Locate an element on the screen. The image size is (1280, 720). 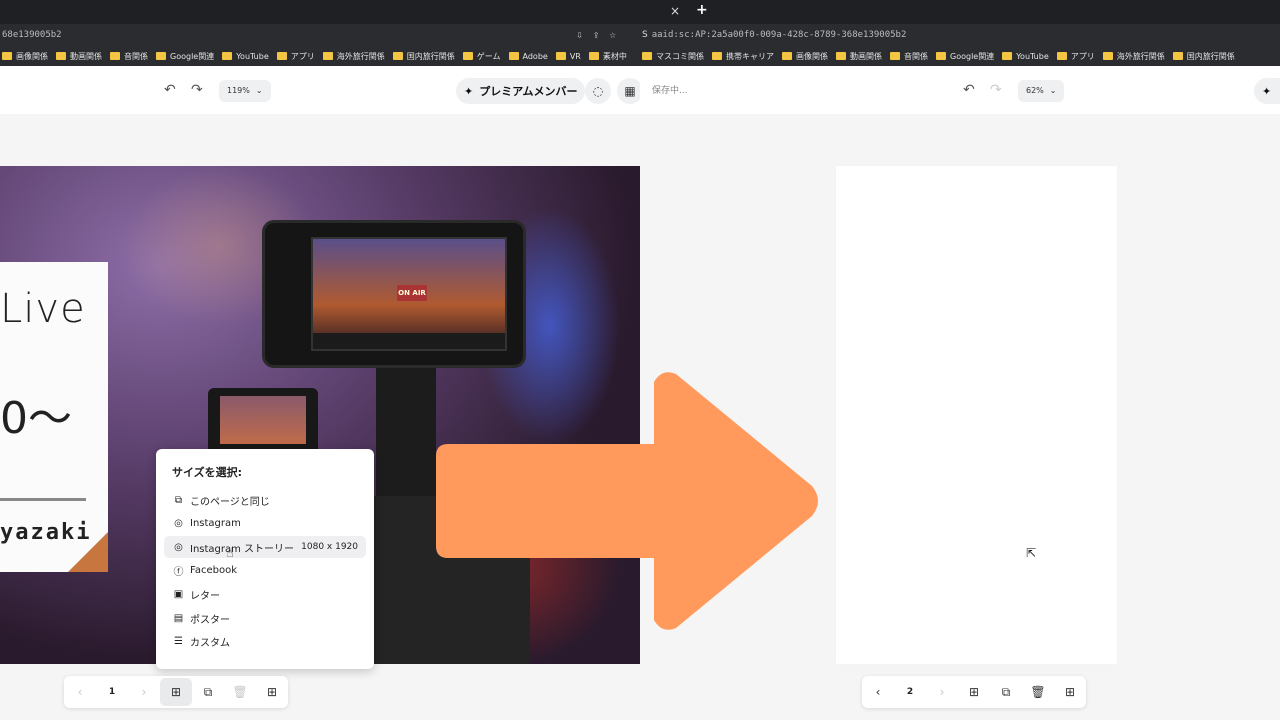
premium-member-button: ✦ プレミアムメンバー is located at coordinates (521, 91).